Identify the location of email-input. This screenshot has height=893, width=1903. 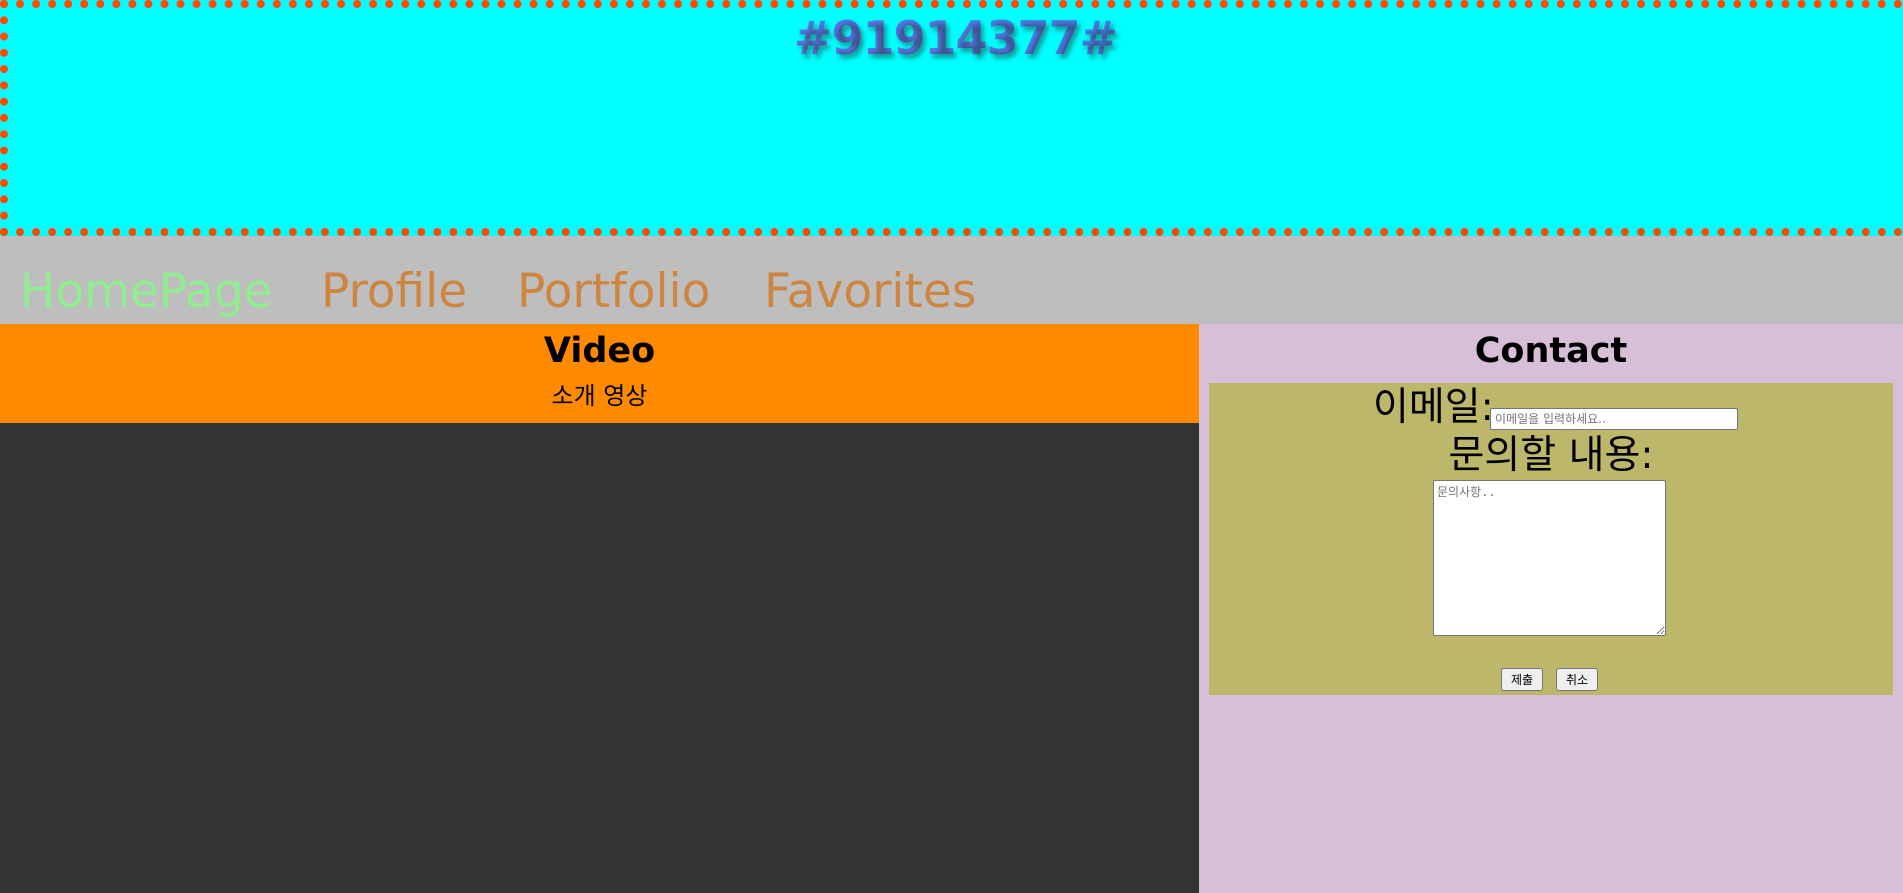
(1614, 419).